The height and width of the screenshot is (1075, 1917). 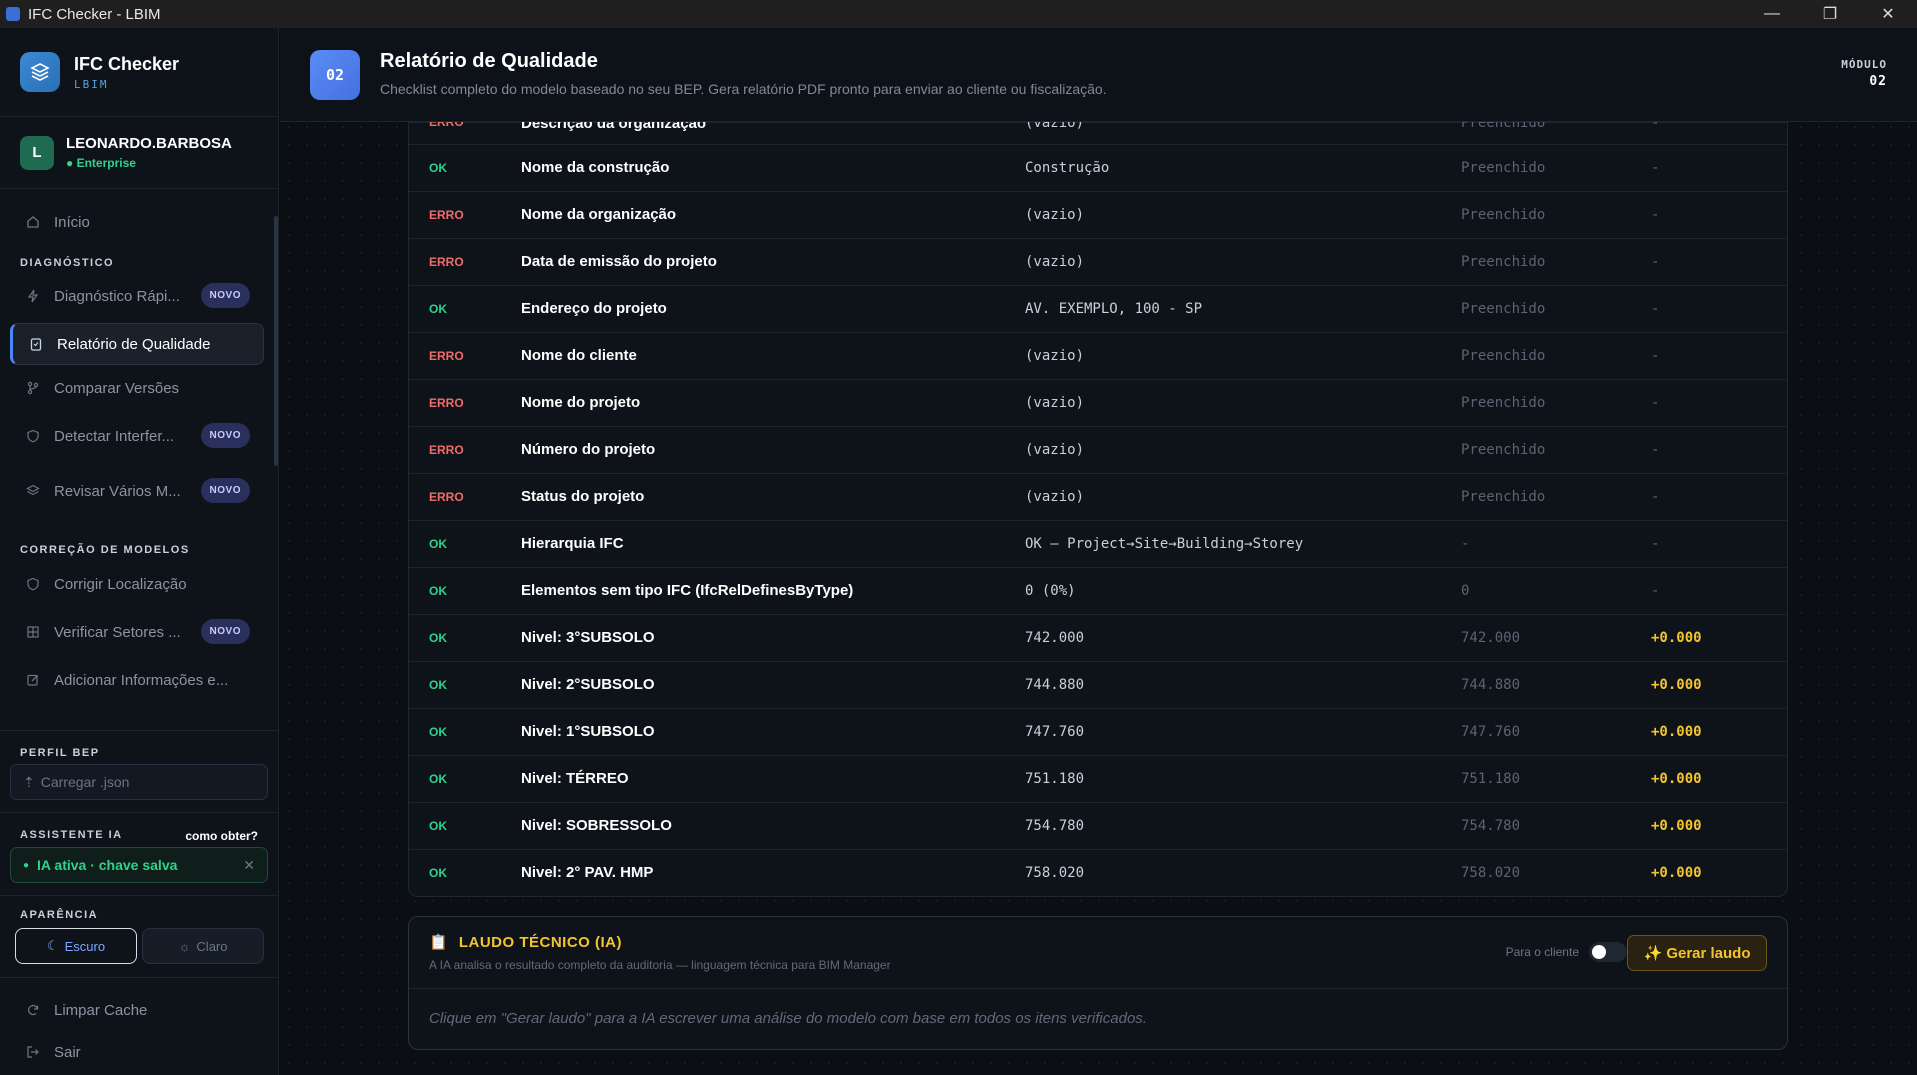 I want to click on check-expected: 751.180, so click(x=1491, y=779).